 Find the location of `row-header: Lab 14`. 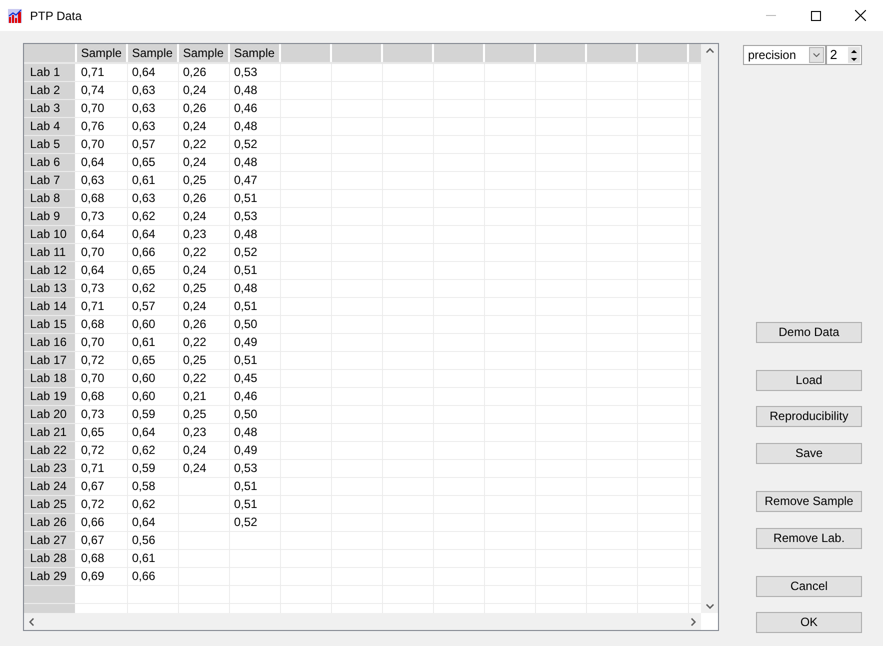

row-header: Lab 14 is located at coordinates (50, 306).